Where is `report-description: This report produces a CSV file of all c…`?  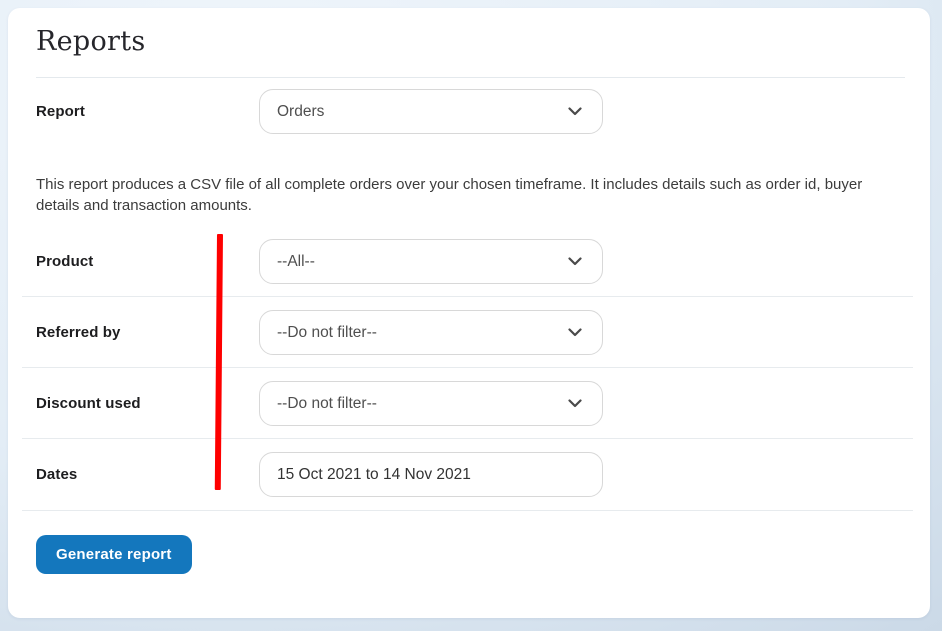 report-description: This report produces a CSV file of all c… is located at coordinates (449, 195).